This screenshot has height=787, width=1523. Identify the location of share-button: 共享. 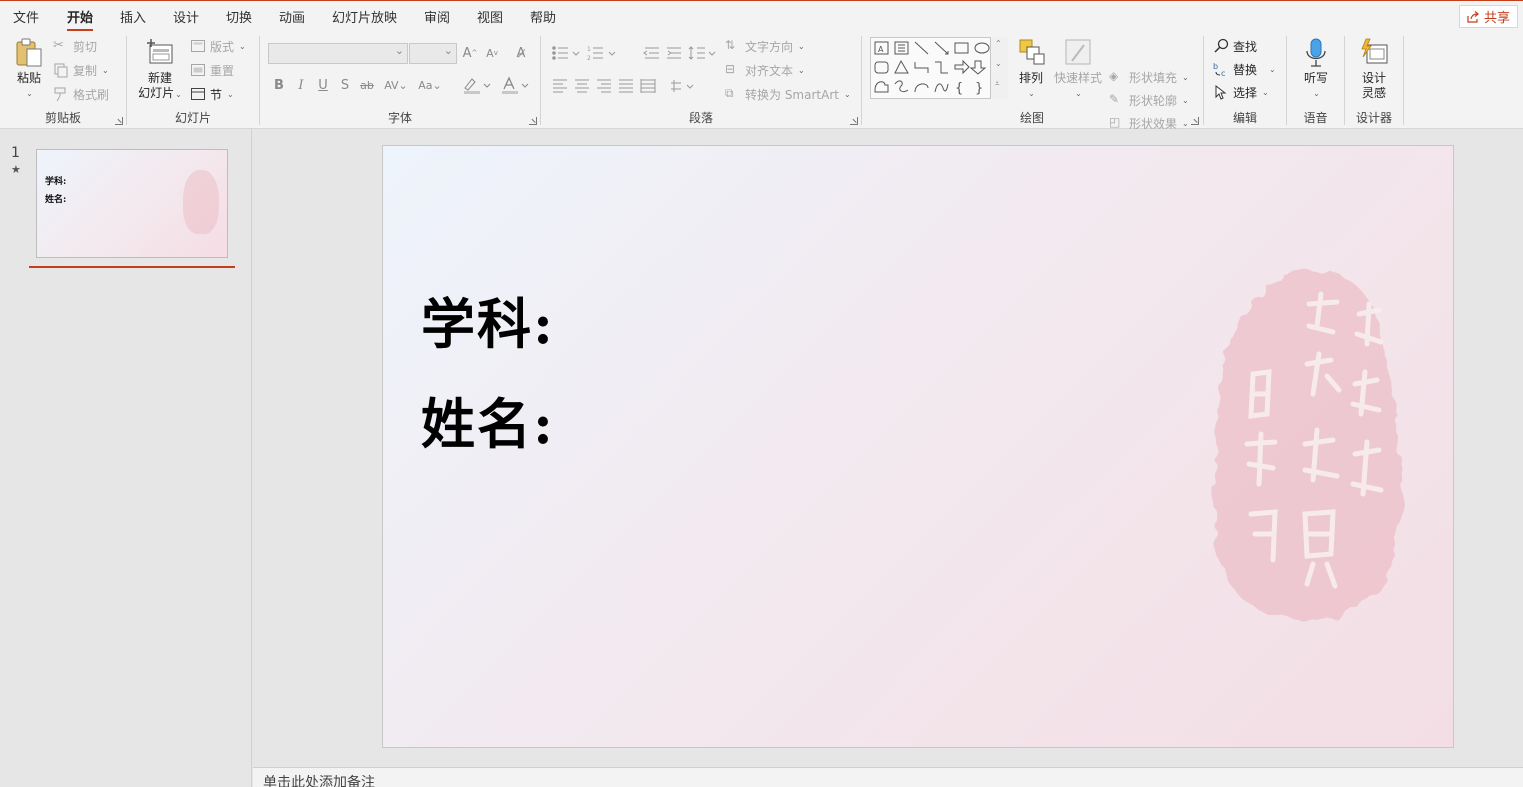
(1488, 16).